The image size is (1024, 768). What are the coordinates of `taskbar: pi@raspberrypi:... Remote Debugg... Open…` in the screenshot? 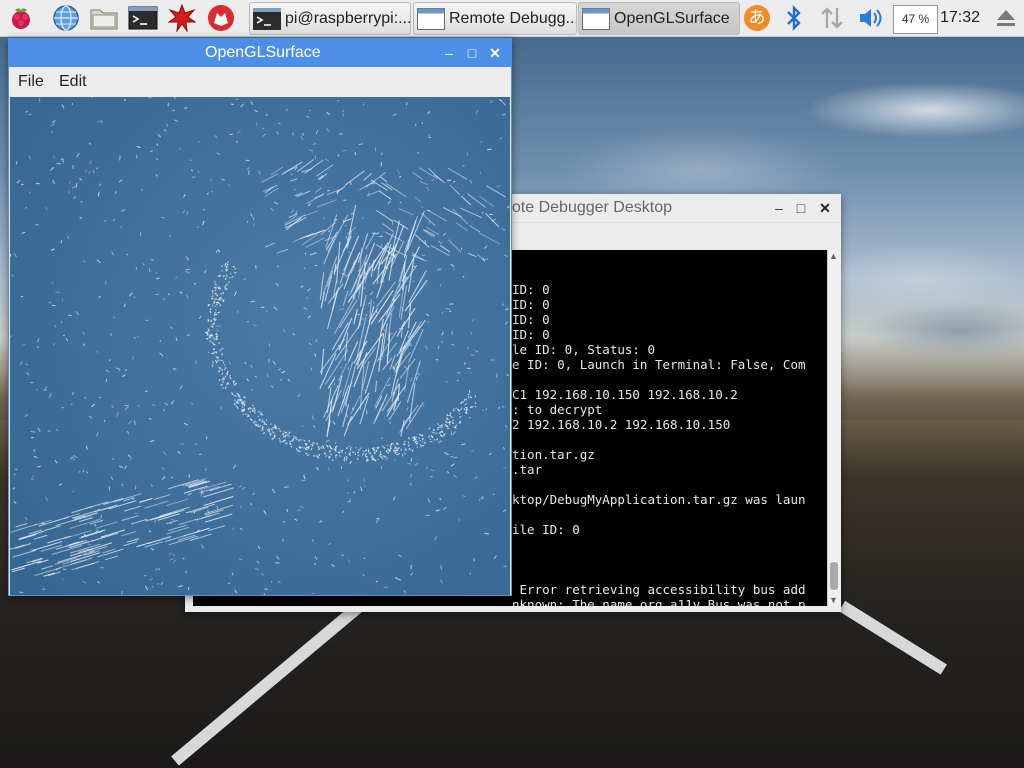 It's located at (512, 18).